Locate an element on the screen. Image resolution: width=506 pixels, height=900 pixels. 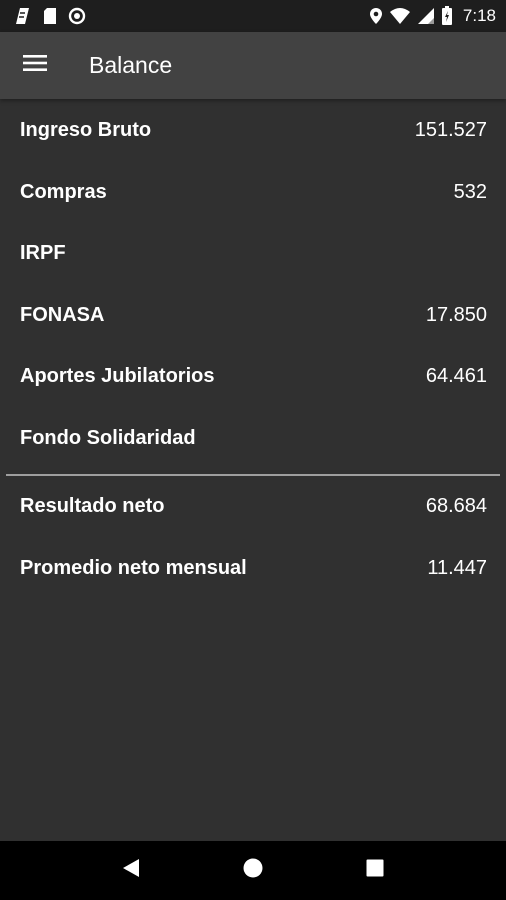
back-icon is located at coordinates (131, 870).